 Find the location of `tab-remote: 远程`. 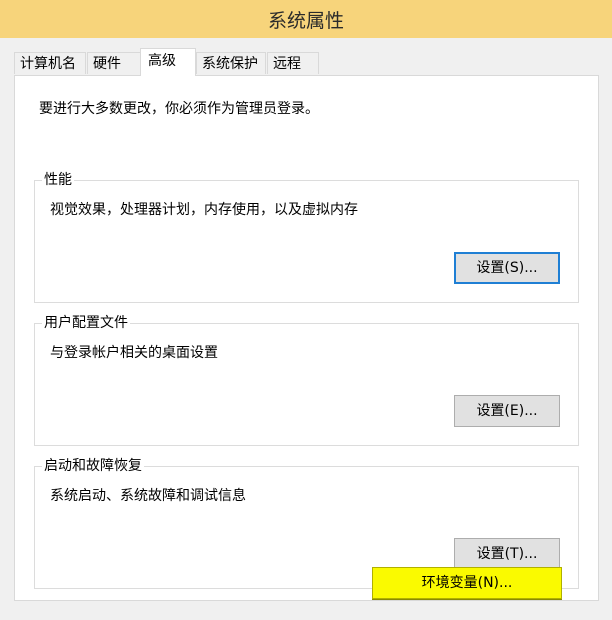

tab-remote: 远程 is located at coordinates (293, 63).